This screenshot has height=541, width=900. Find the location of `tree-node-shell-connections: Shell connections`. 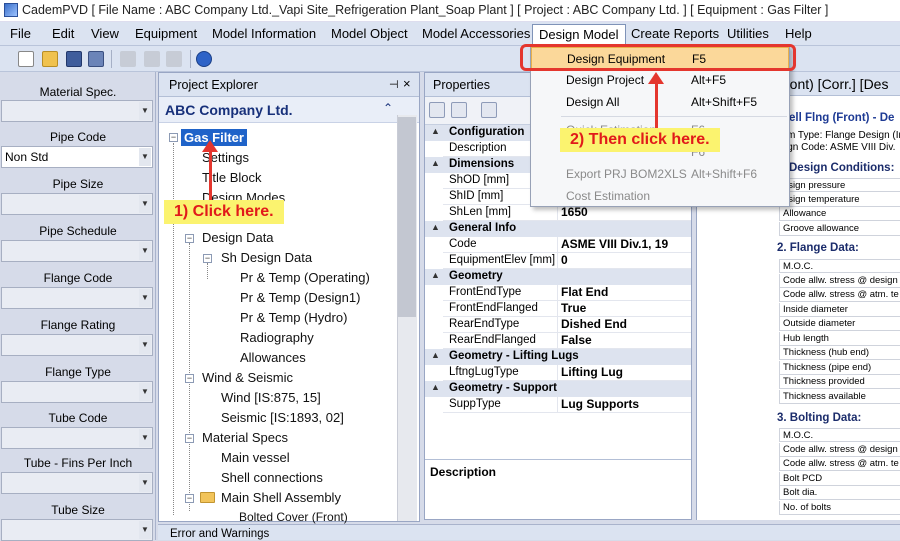

tree-node-shell-connections: Shell connections is located at coordinates (272, 477).